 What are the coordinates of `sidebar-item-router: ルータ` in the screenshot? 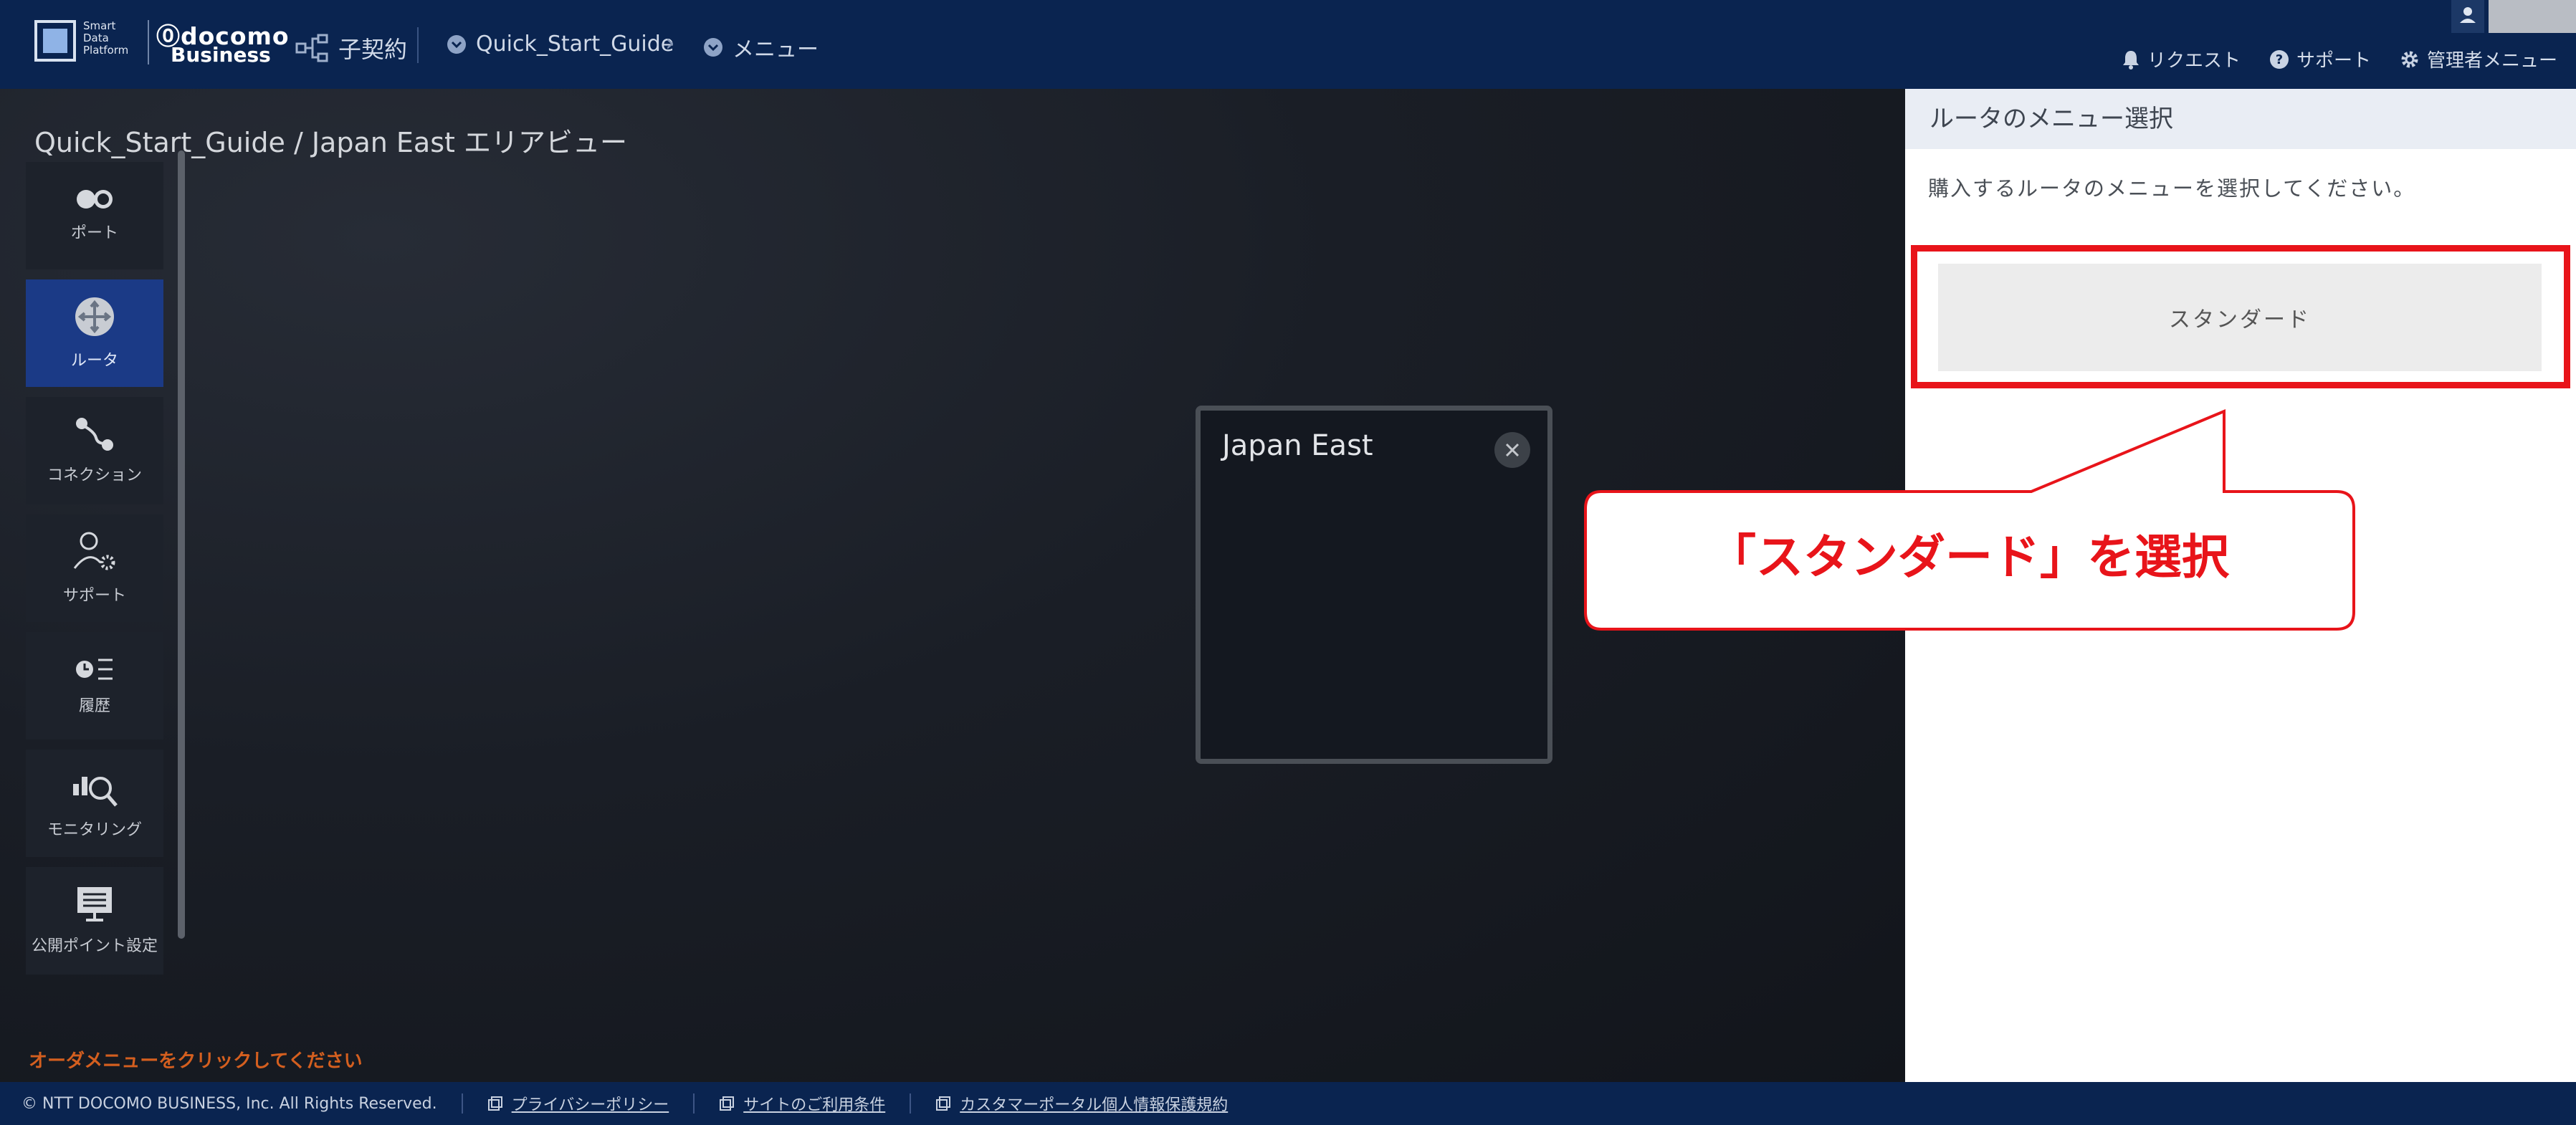 It's located at (94, 333).